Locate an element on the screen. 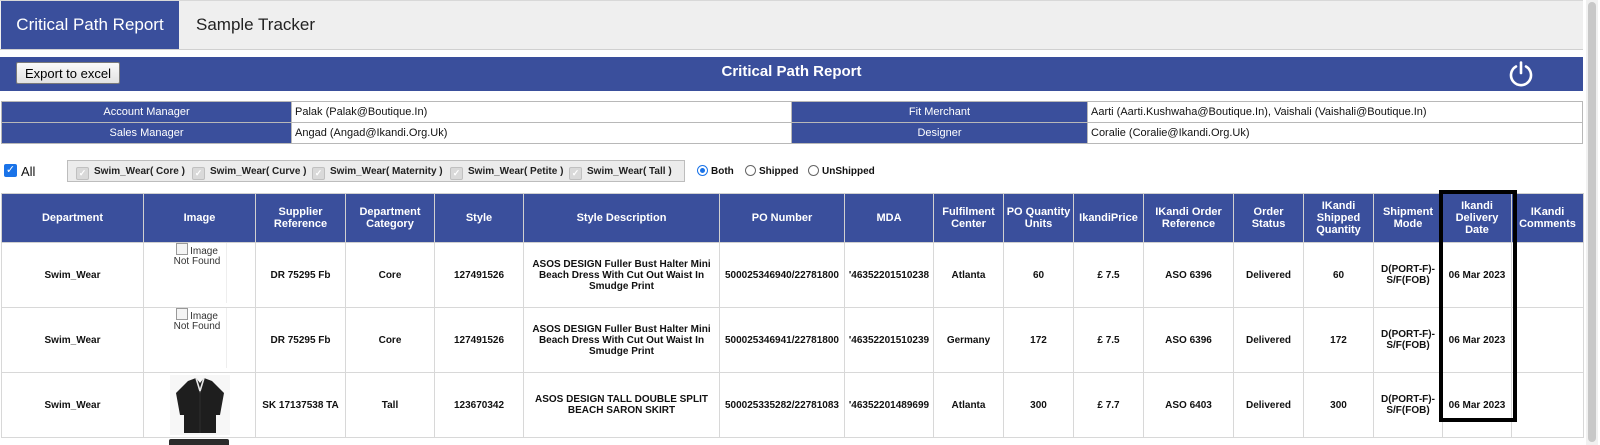 This screenshot has width=1600, height=445. cell-mda: '46352201510239 is located at coordinates (889, 340).